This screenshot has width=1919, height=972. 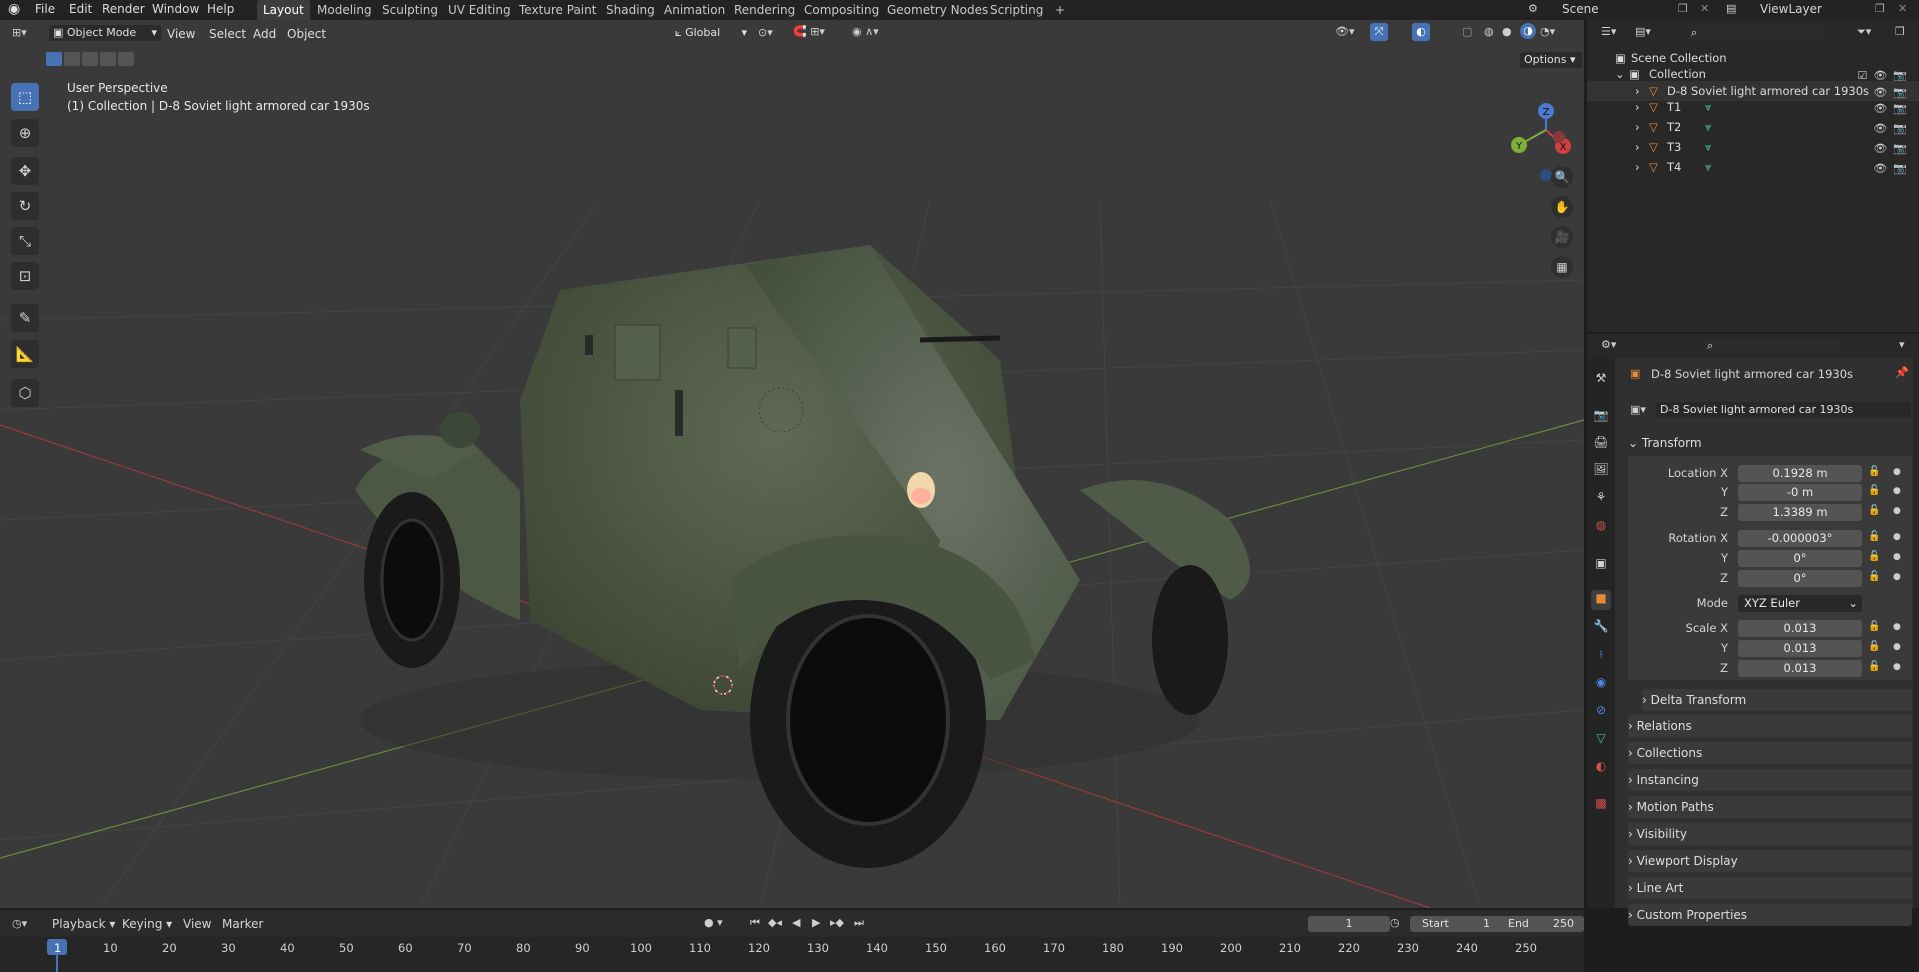 What do you see at coordinates (19, 923) in the screenshot?
I see `timeline-editor-type-icon: ◷▾` at bounding box center [19, 923].